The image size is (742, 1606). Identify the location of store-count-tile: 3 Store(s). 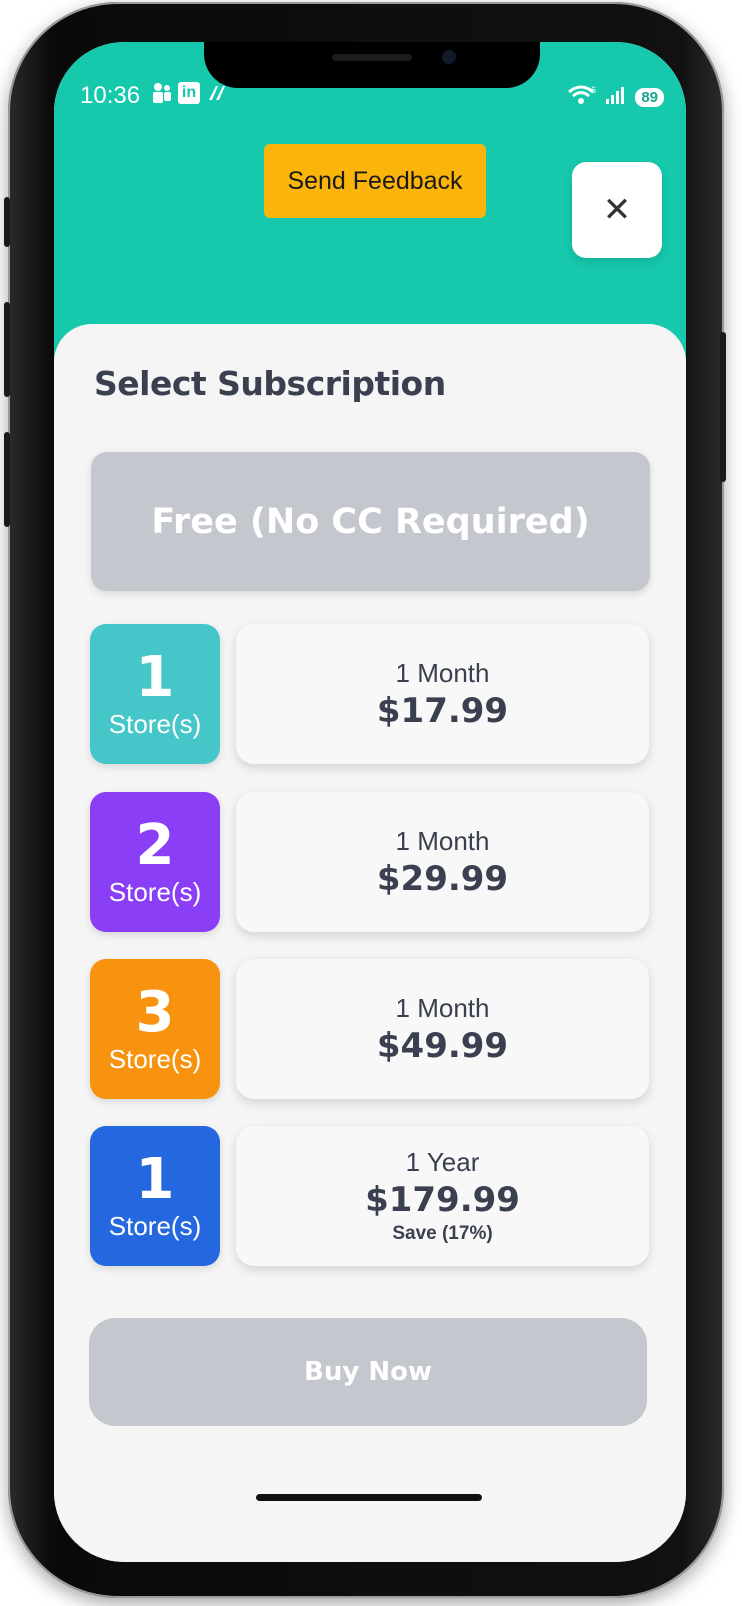
(155, 1029).